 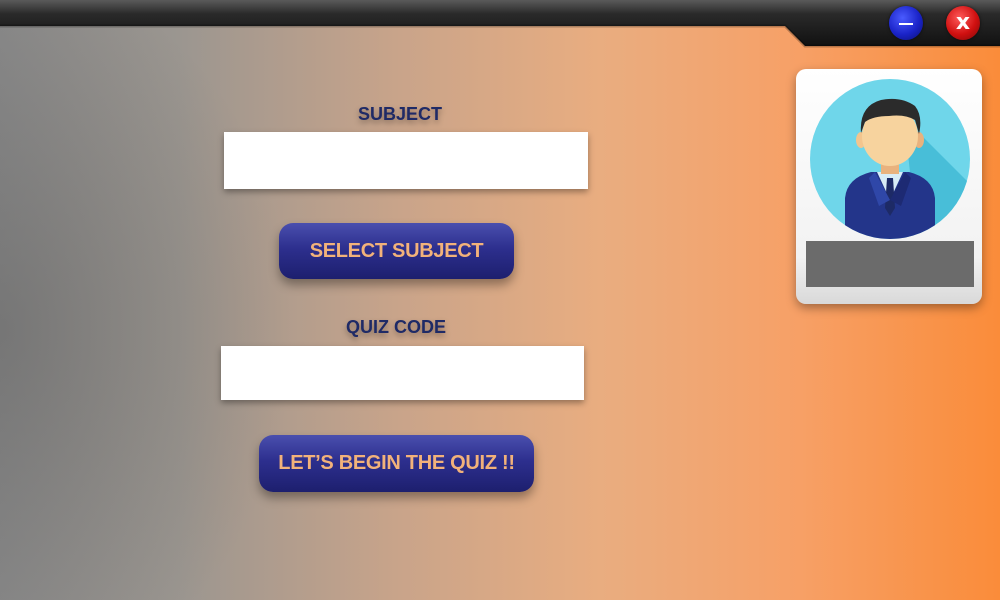 What do you see at coordinates (890, 159) in the screenshot?
I see `user-avatar-icon` at bounding box center [890, 159].